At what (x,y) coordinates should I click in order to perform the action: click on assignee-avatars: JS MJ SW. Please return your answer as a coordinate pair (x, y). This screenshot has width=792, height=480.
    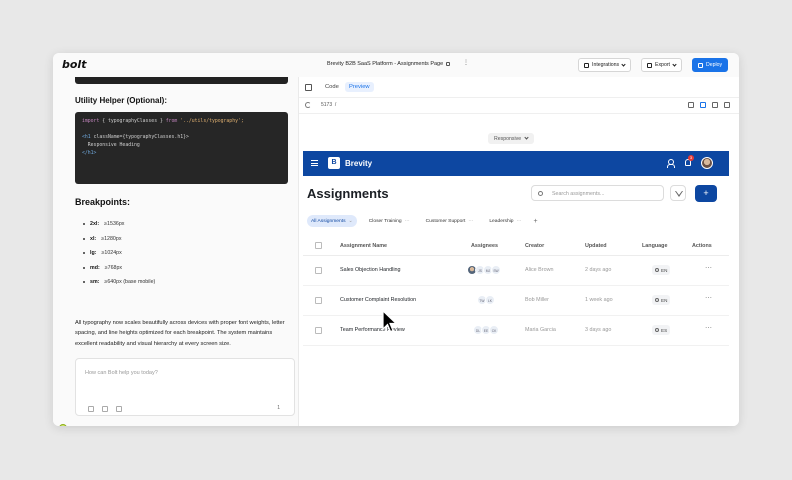
    Looking at the image, I should click on (484, 270).